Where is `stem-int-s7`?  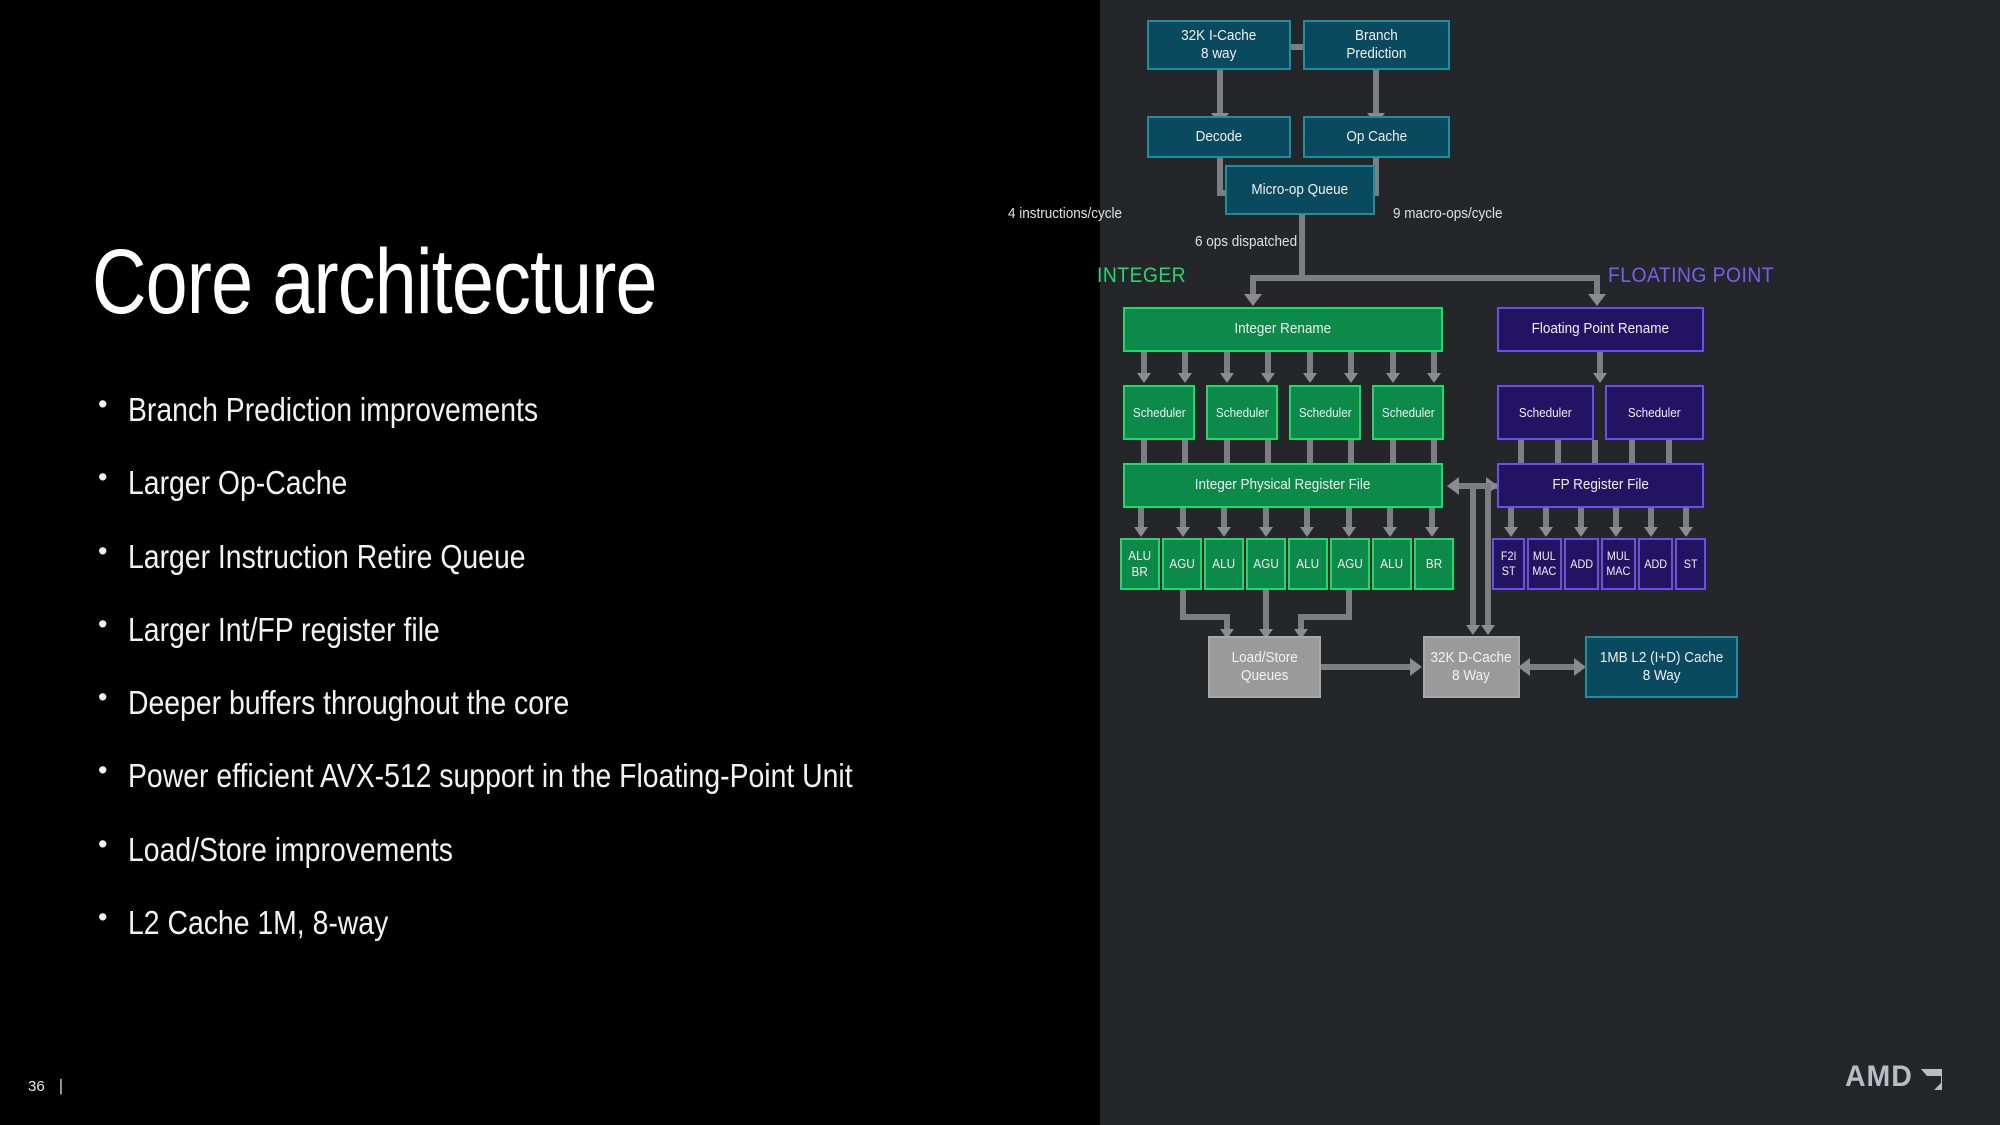 stem-int-s7 is located at coordinates (1393, 452).